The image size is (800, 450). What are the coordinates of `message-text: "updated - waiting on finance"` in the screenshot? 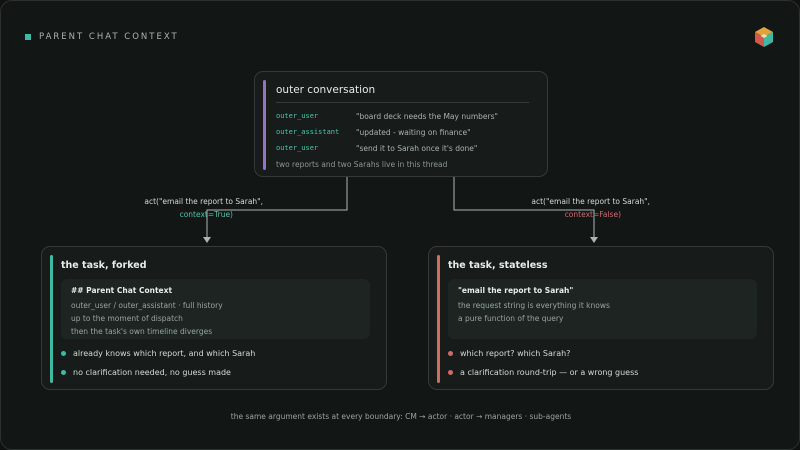 It's located at (413, 132).